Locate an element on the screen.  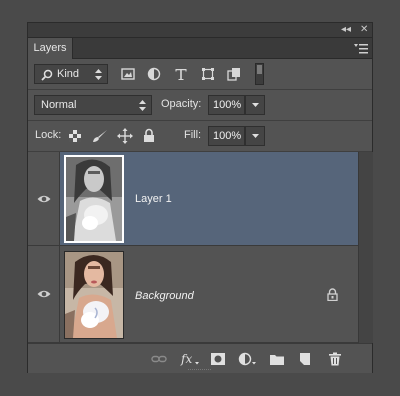
fill-label: Fill: is located at coordinates (193, 135).